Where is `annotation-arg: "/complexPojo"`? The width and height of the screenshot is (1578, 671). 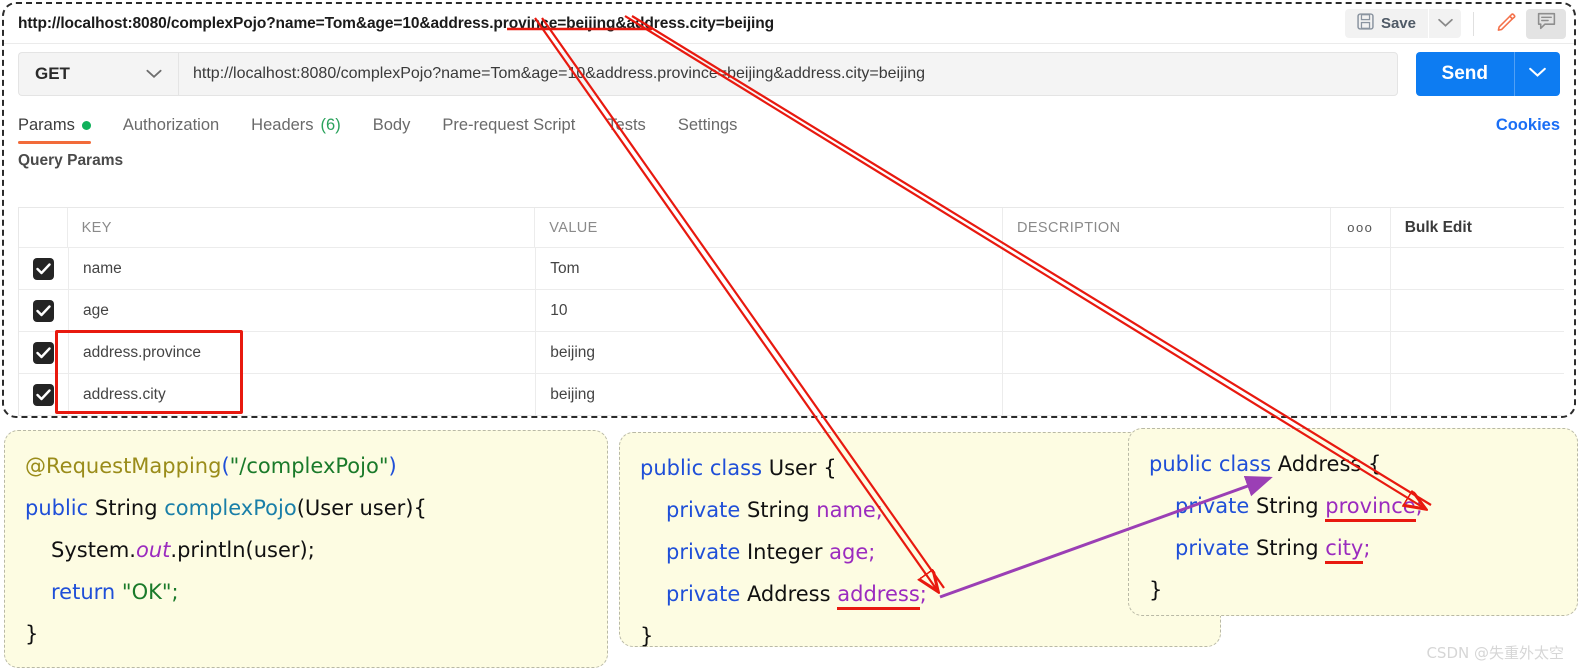
annotation-arg: "/complexPojo" is located at coordinates (309, 466).